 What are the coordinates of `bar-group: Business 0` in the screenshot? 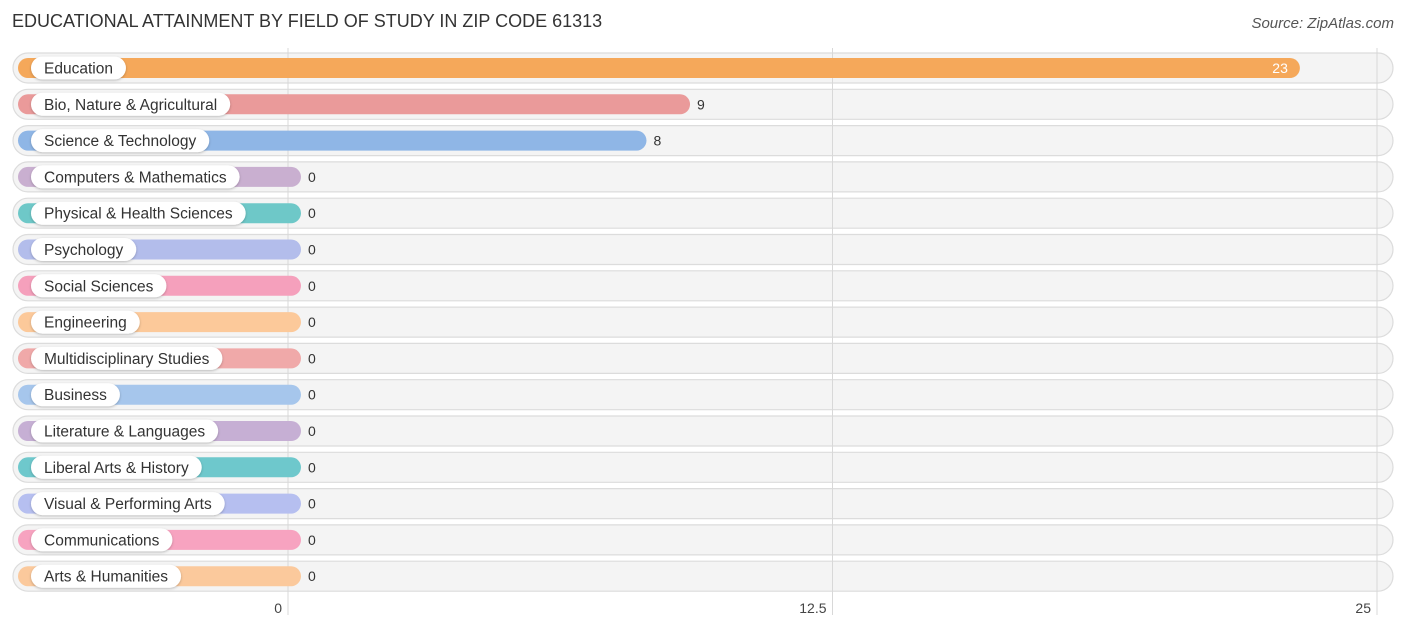 It's located at (167, 395).